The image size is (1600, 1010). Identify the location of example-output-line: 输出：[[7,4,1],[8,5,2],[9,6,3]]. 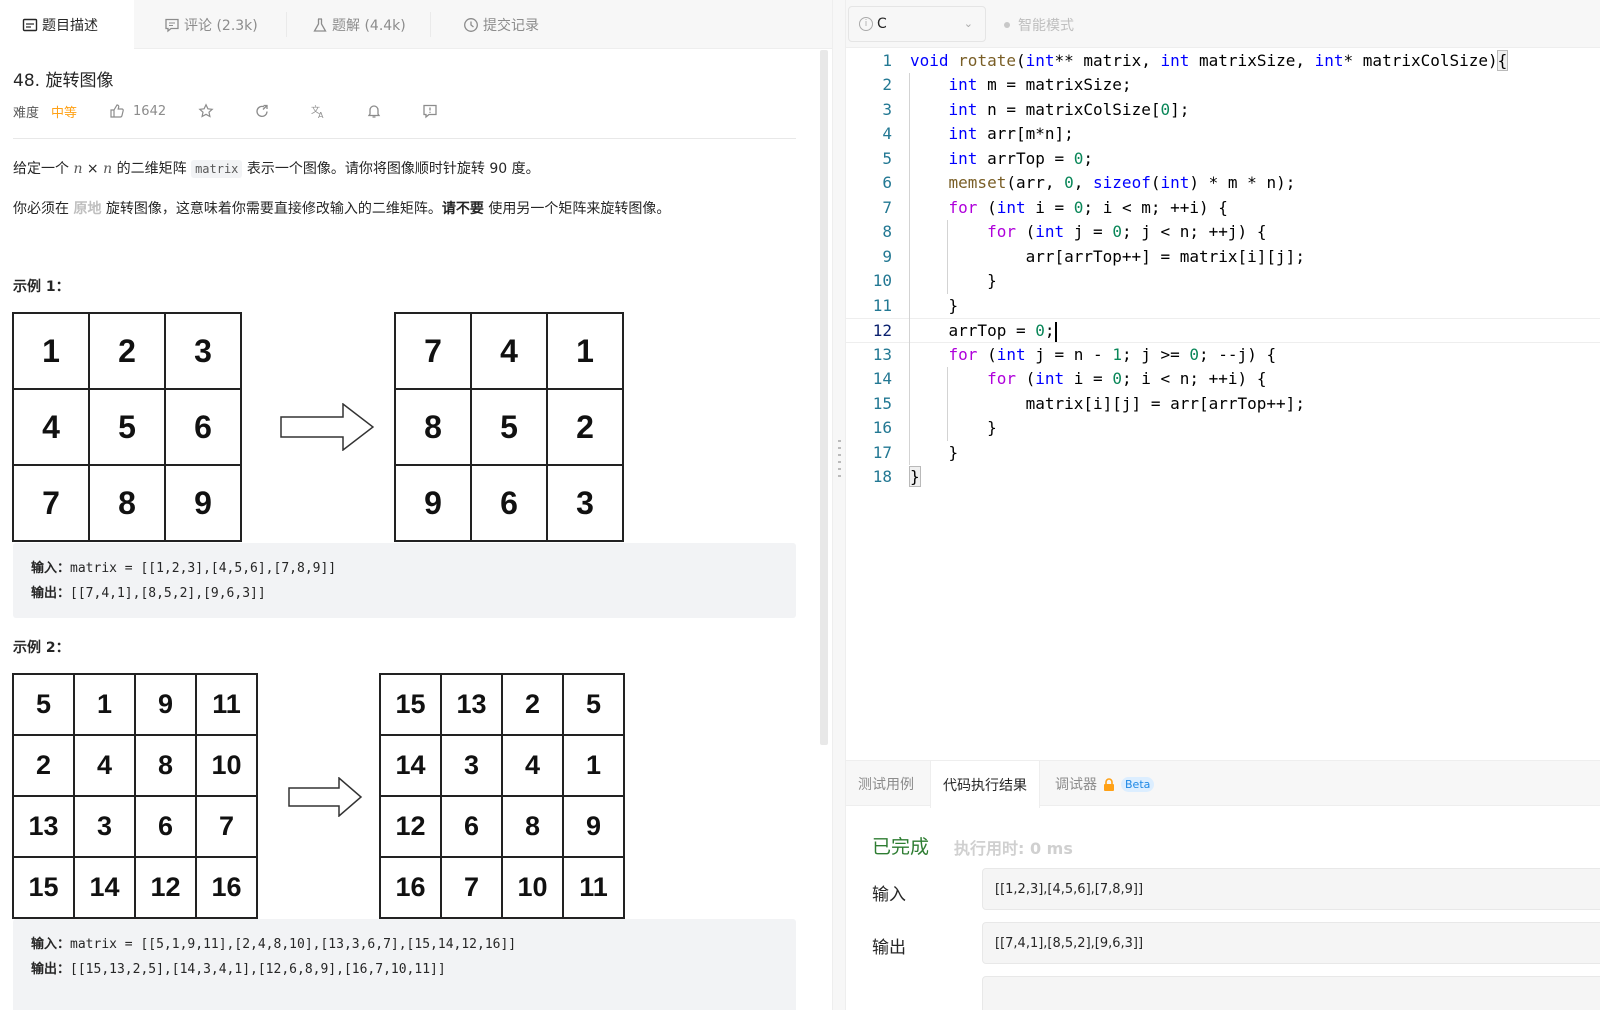
(404, 593).